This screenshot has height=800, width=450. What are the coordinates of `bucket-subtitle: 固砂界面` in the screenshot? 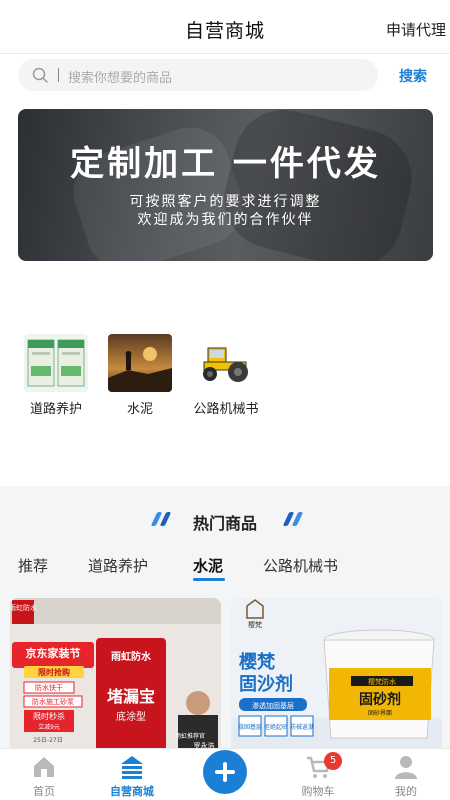 It's located at (380, 713).